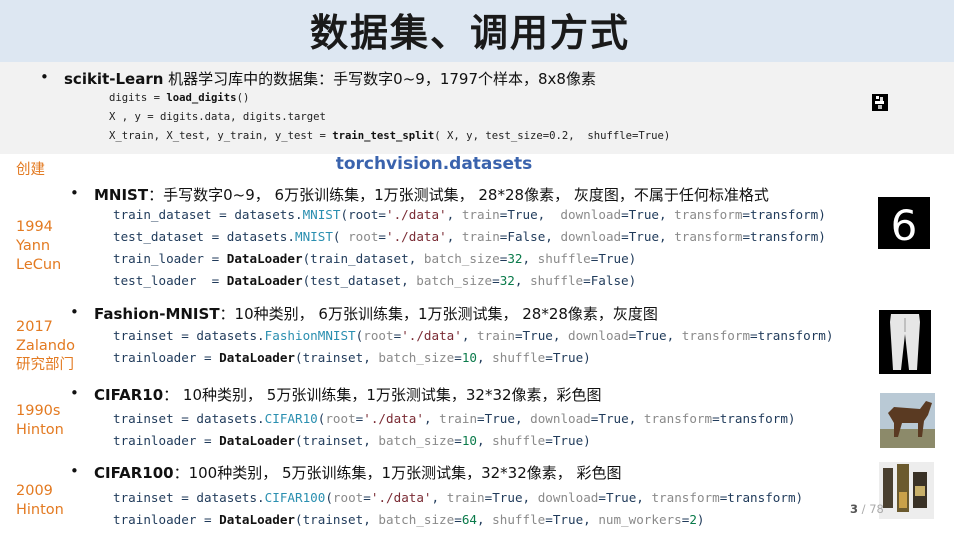  I want to click on code-token: (root=, so click(363, 214).